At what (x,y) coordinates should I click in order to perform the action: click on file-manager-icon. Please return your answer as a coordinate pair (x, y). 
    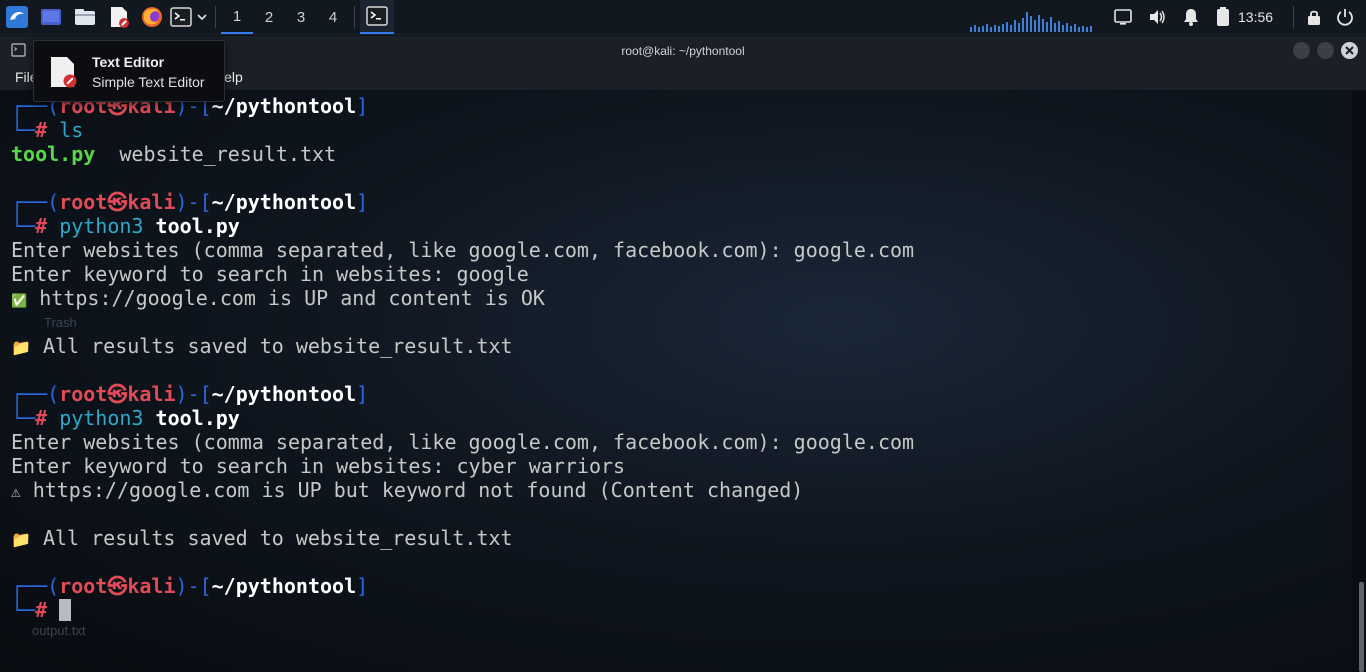
    Looking at the image, I should click on (85, 17).